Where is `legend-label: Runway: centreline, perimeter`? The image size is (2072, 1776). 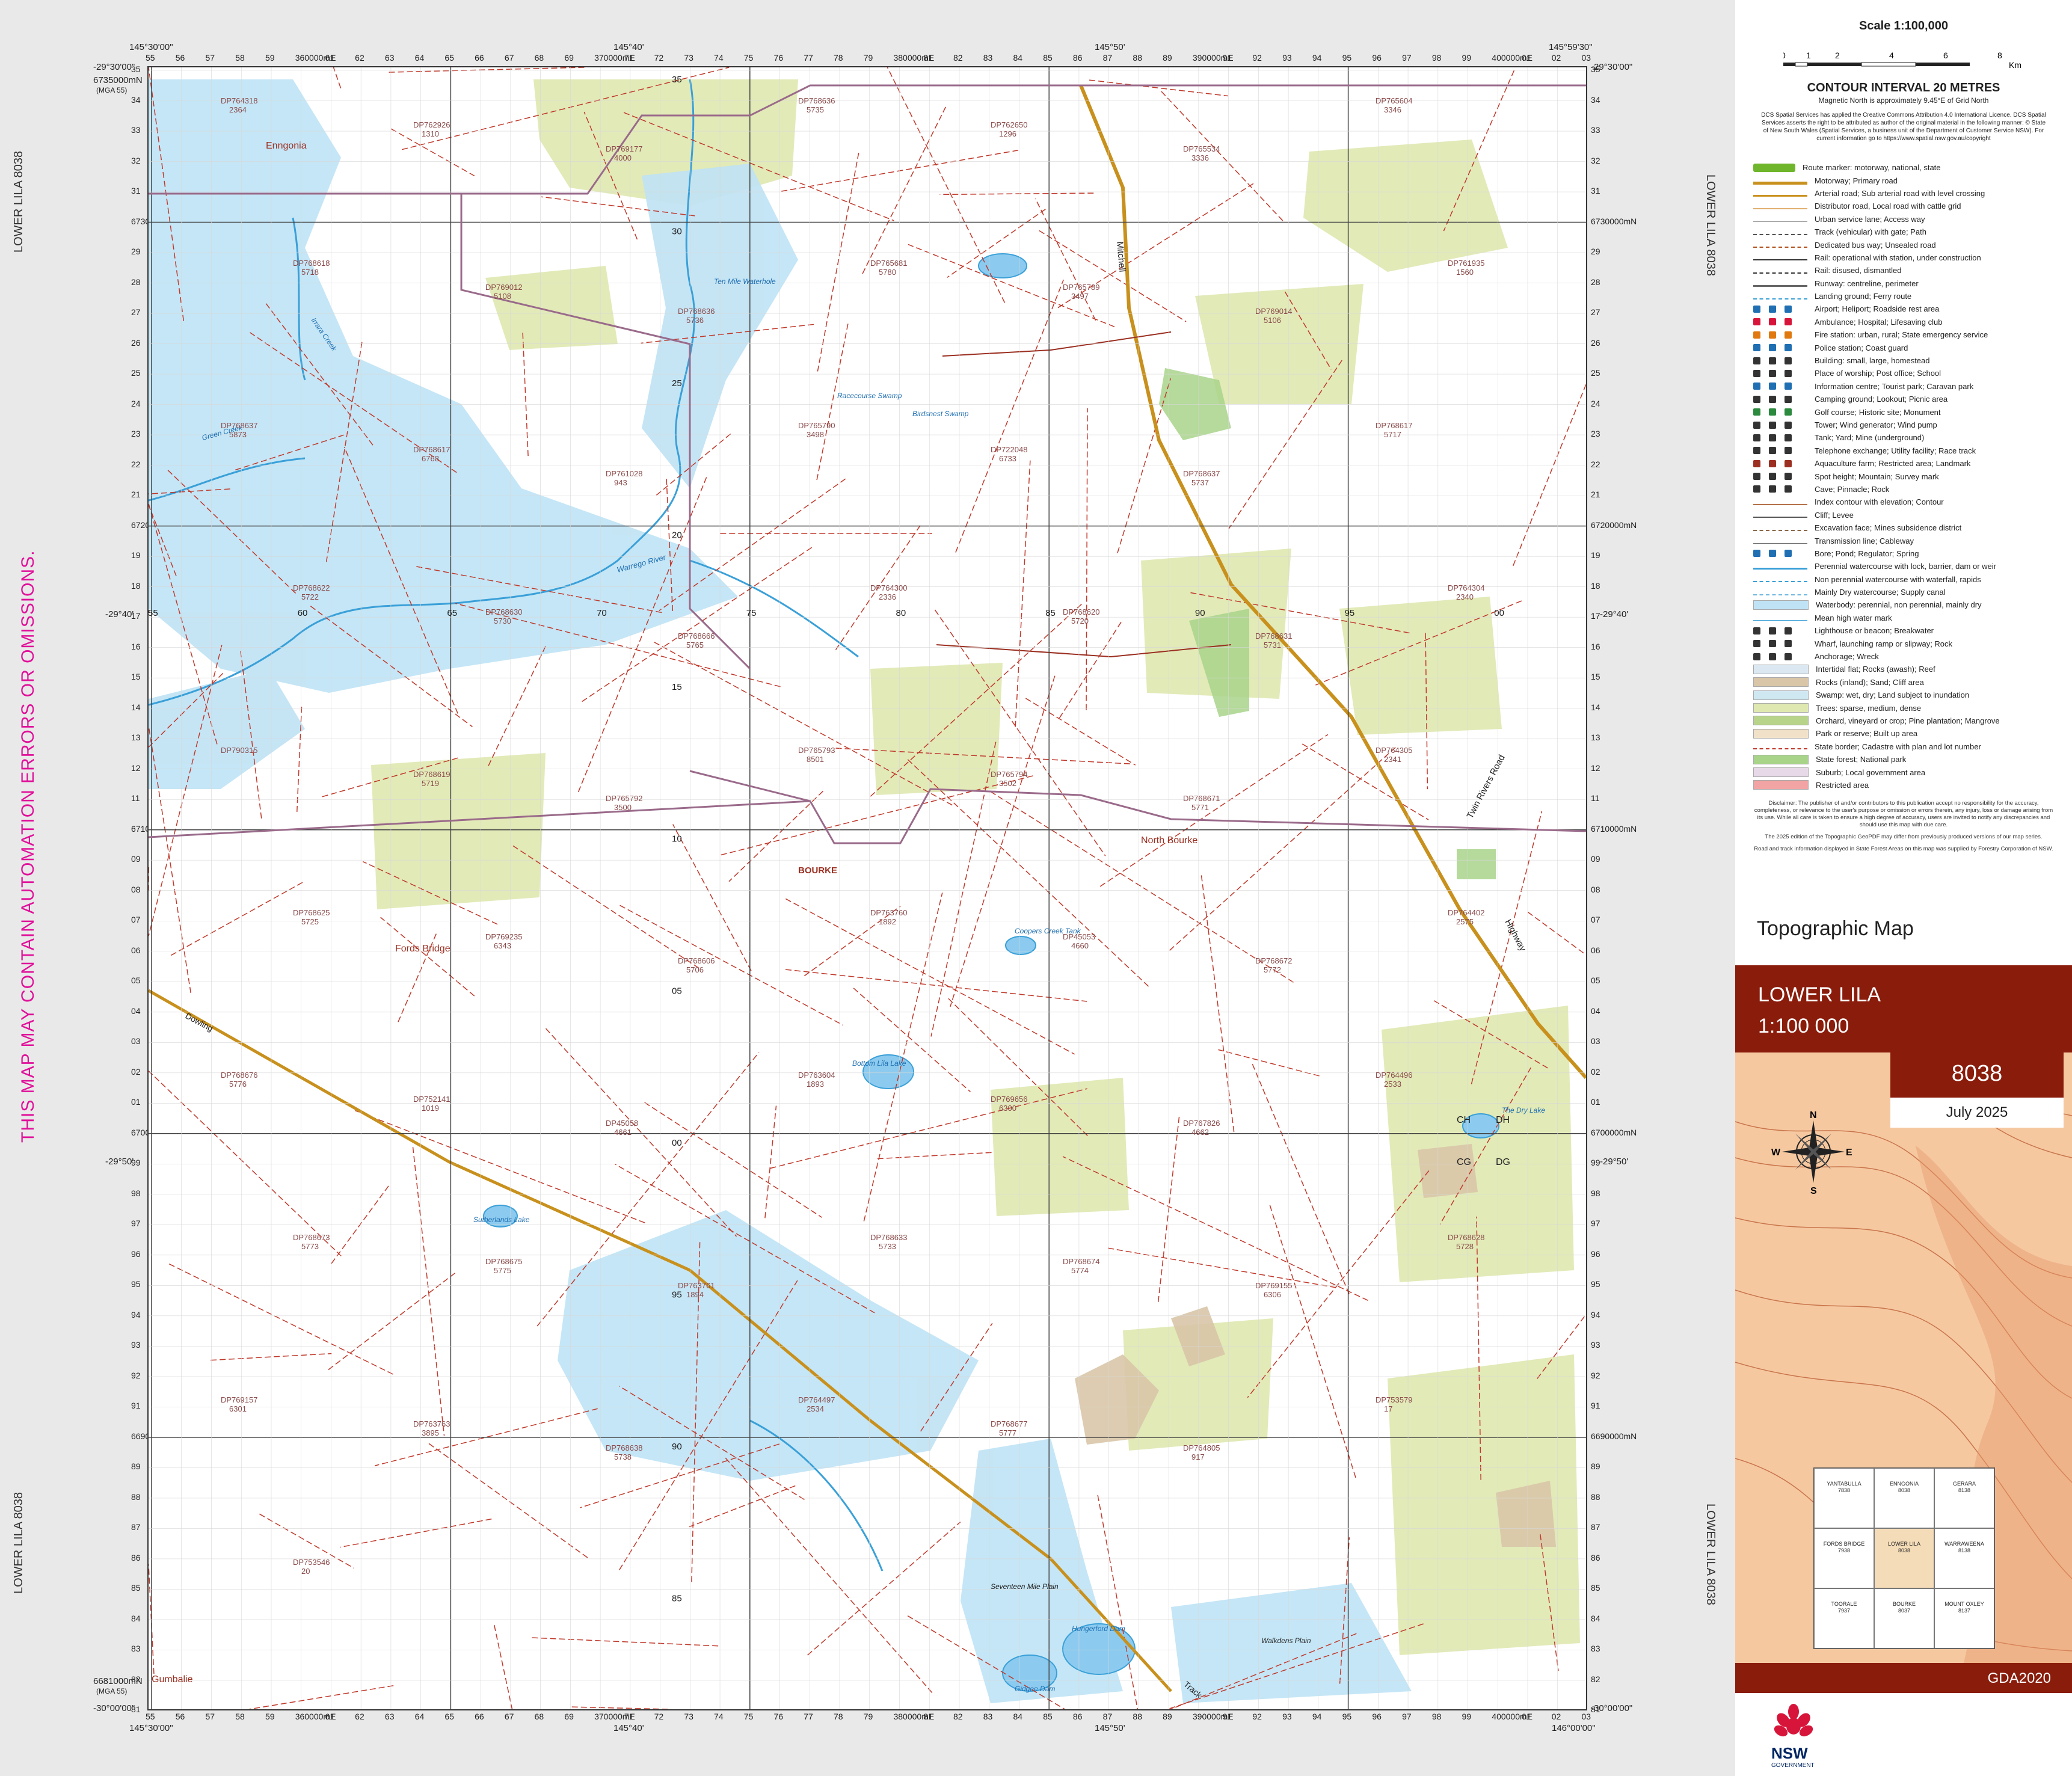 legend-label: Runway: centreline, perimeter is located at coordinates (1867, 283).